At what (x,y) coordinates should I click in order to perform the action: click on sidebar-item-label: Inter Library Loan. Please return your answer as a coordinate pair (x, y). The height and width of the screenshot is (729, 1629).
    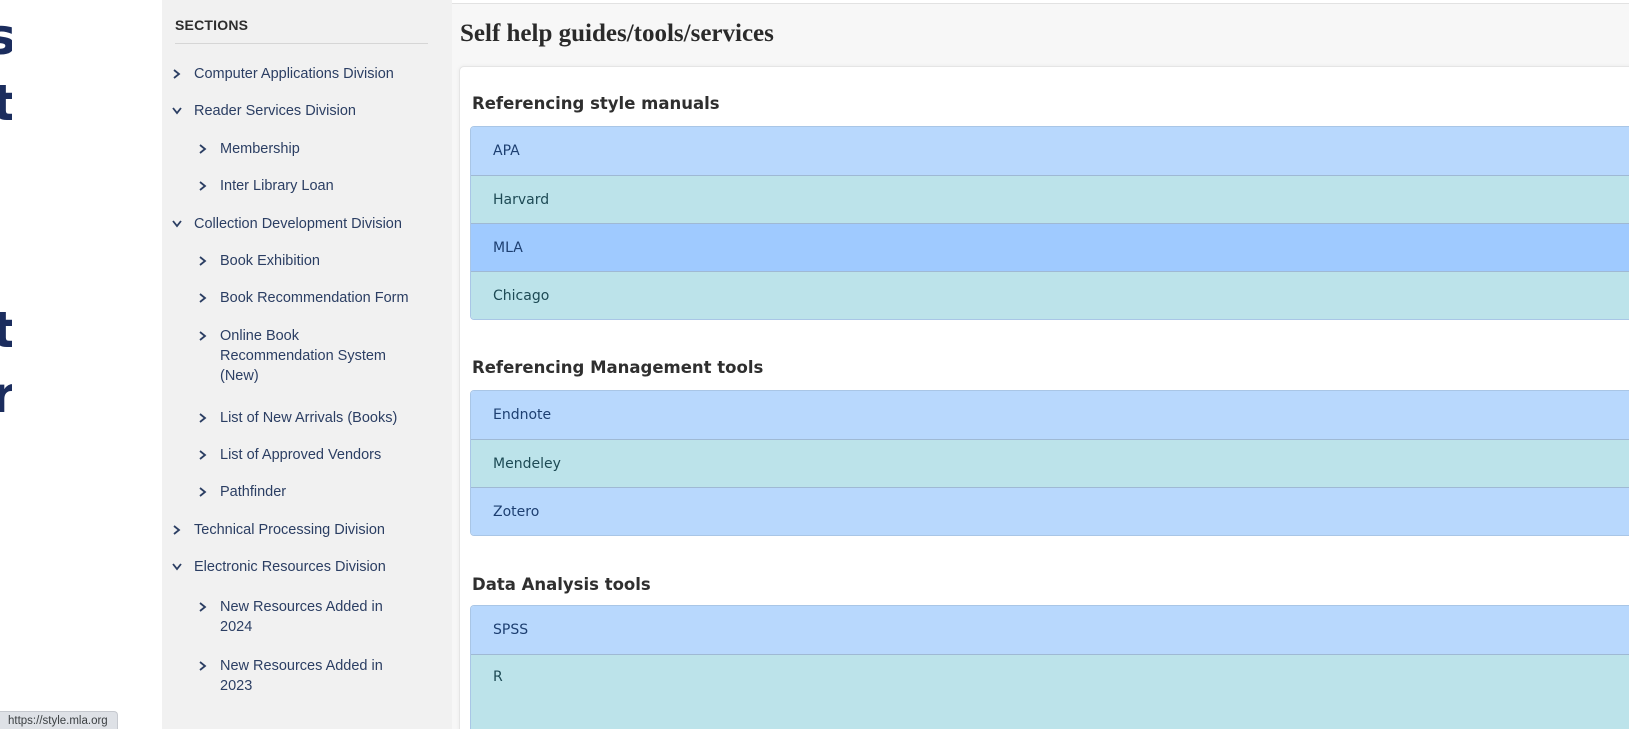
    Looking at the image, I should click on (277, 186).